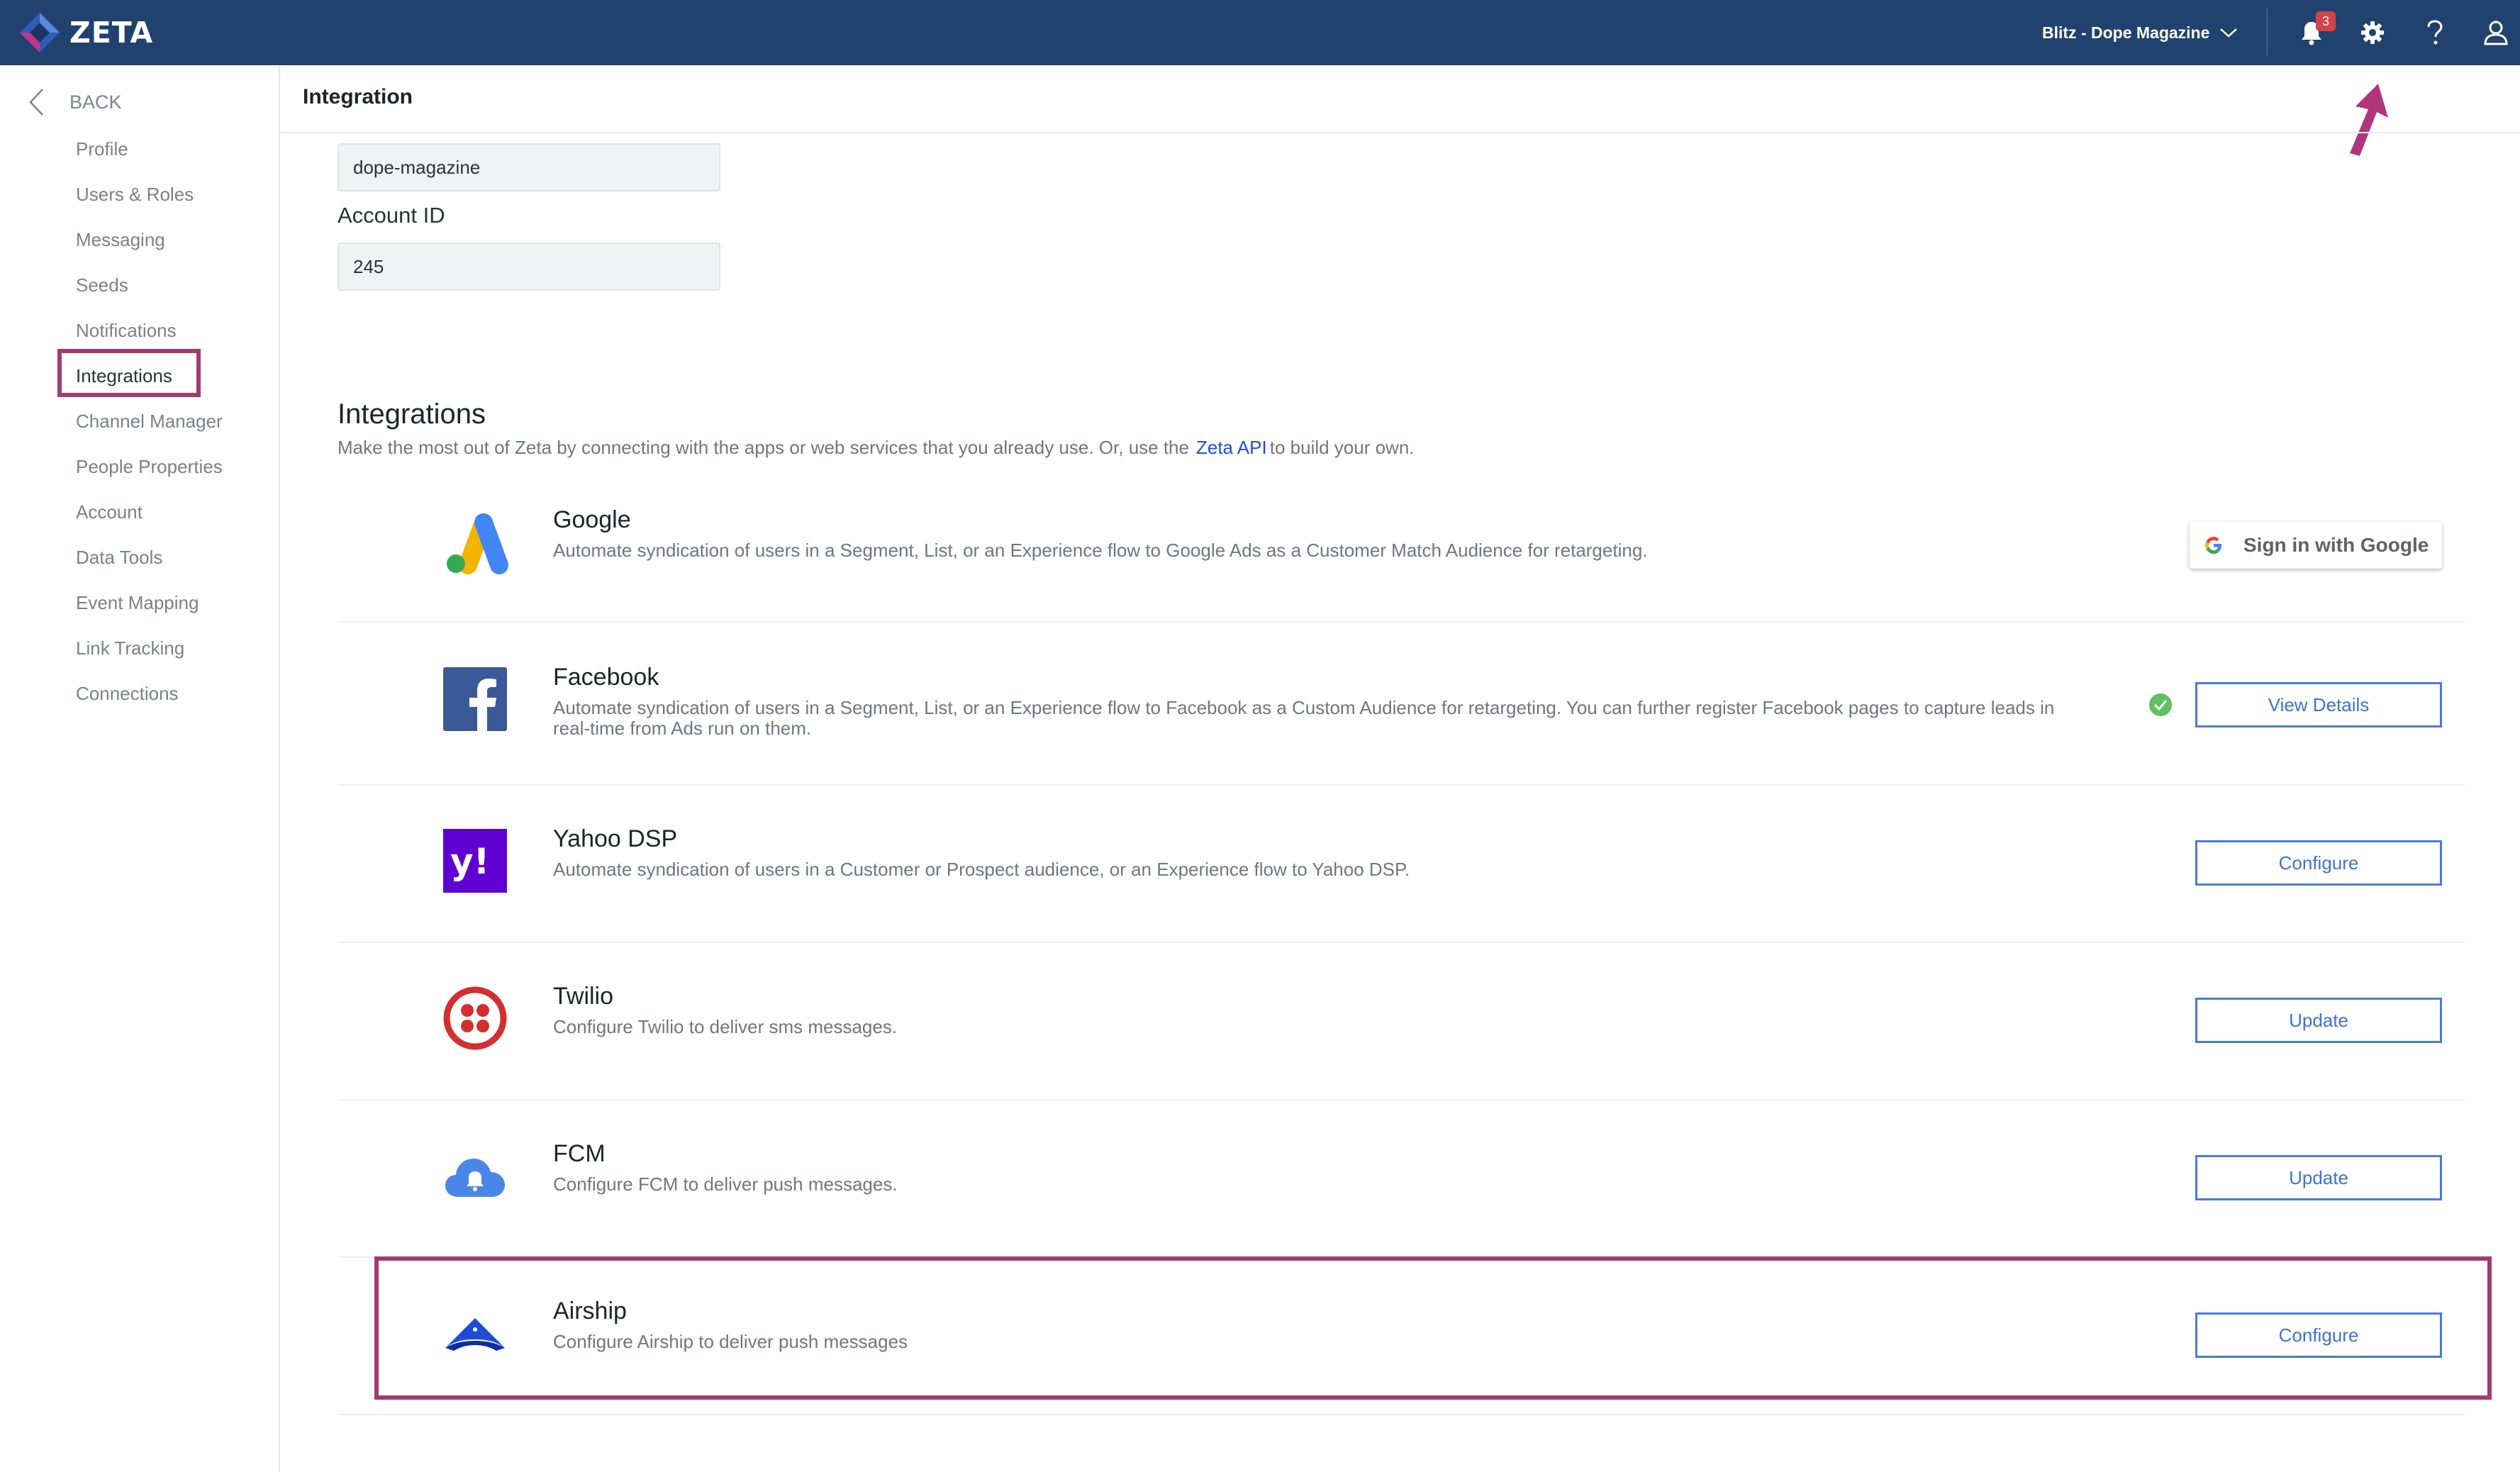  I want to click on help-icon, so click(2435, 32).